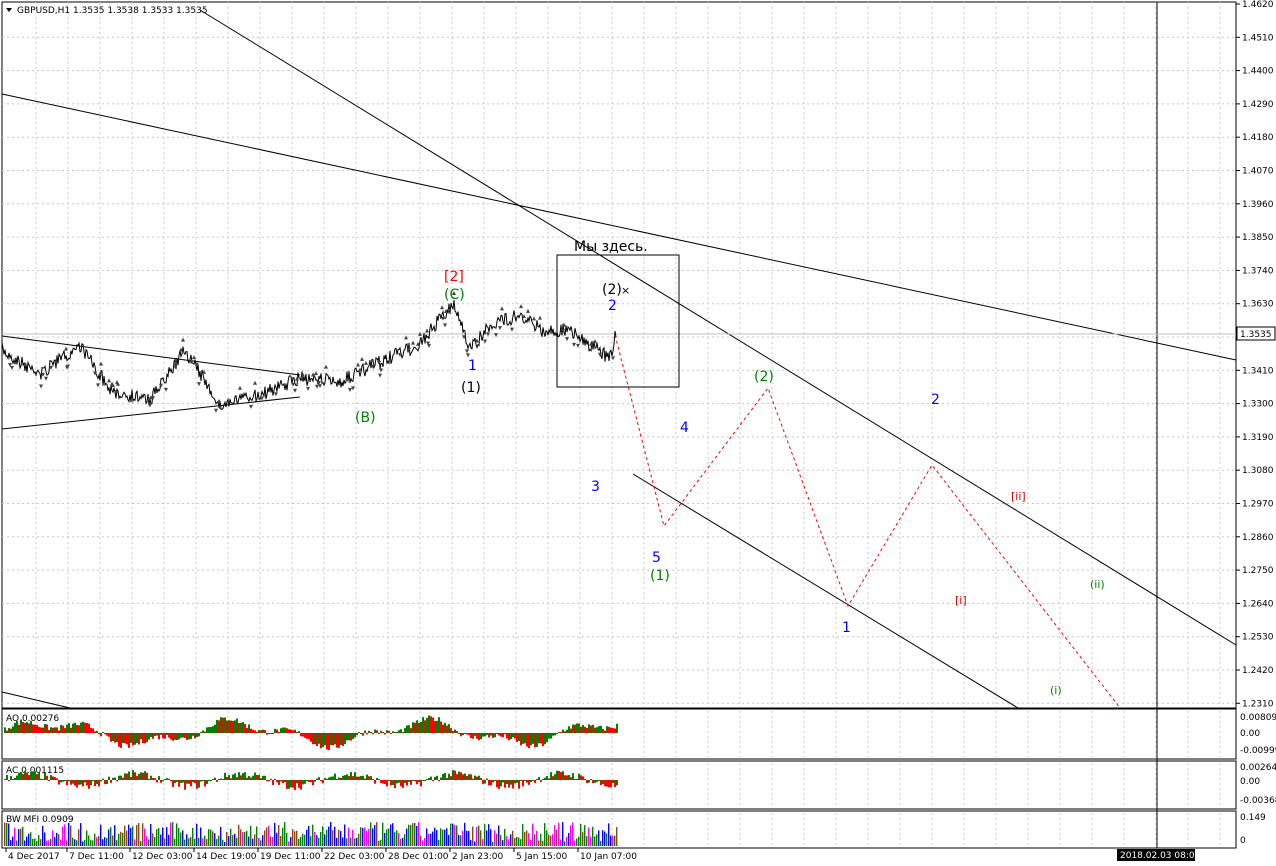  What do you see at coordinates (151, 355) in the screenshot?
I see `triangle-upper-line` at bounding box center [151, 355].